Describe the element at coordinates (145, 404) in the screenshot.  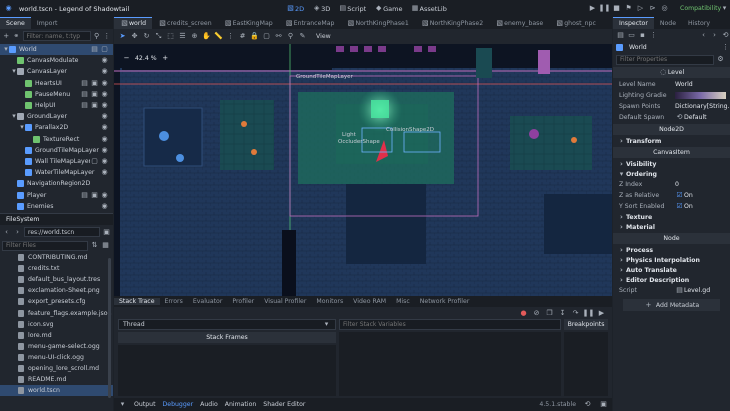
I see `bottom-tab-output: Output` at that location.